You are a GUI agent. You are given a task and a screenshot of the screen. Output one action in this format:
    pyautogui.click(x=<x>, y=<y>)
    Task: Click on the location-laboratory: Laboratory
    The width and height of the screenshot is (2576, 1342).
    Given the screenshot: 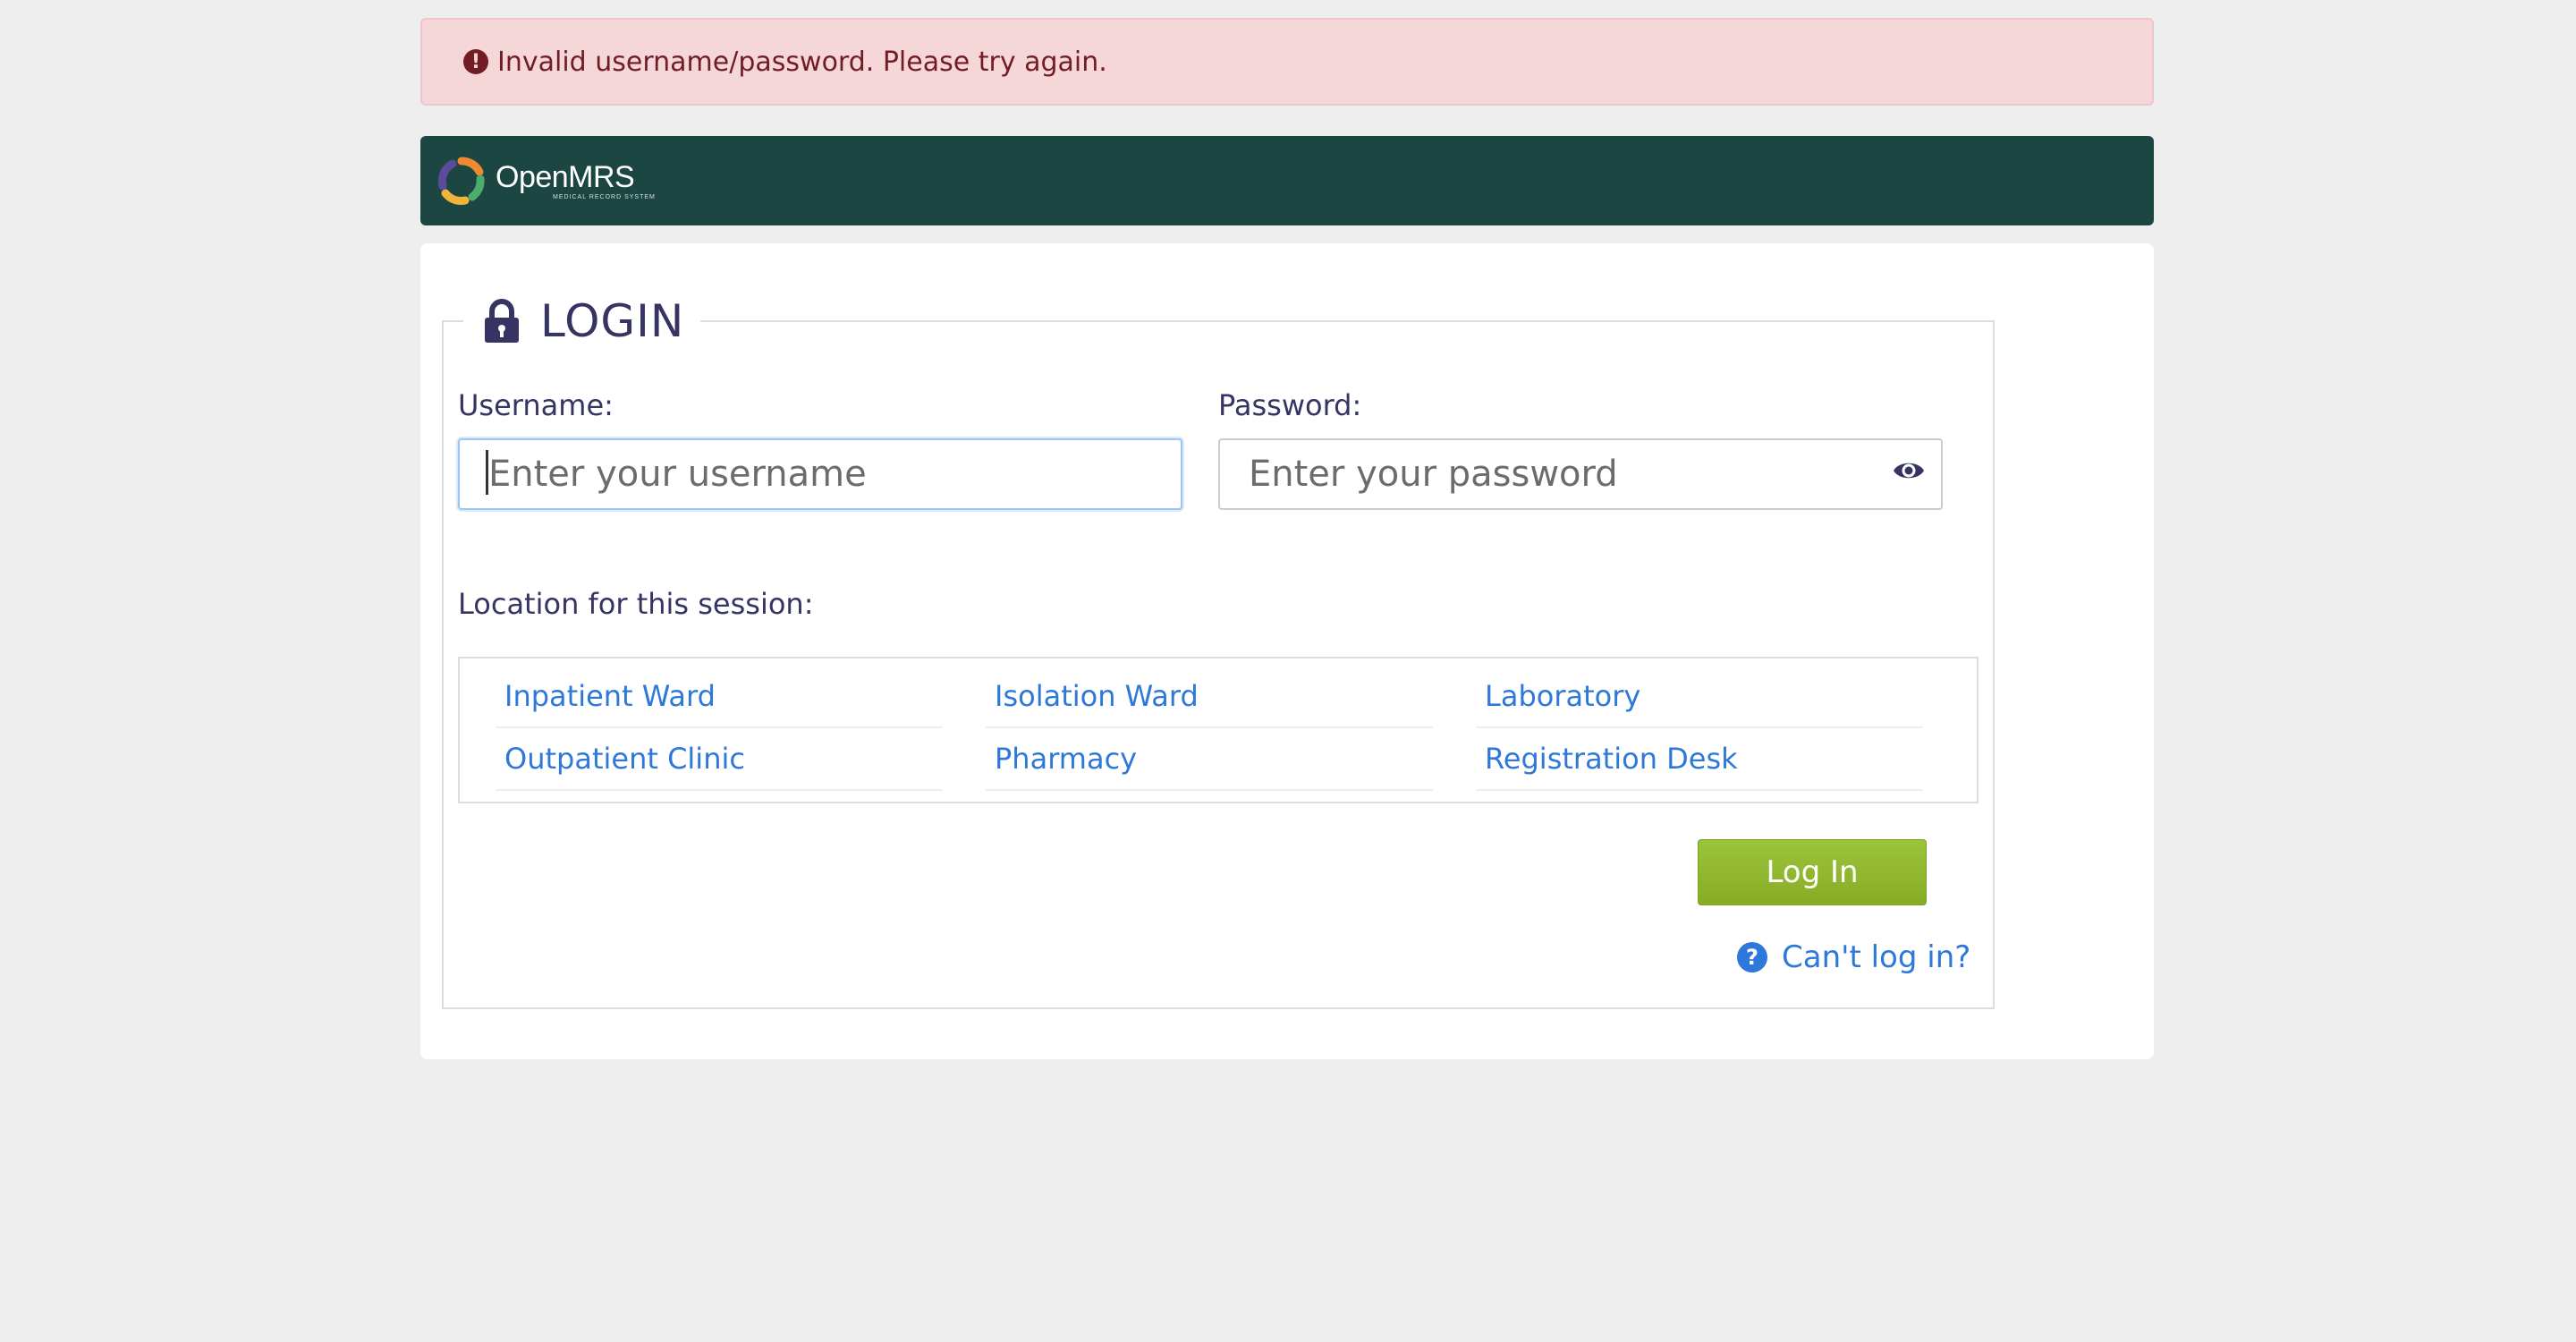 What is the action you would take?
    pyautogui.click(x=1699, y=697)
    